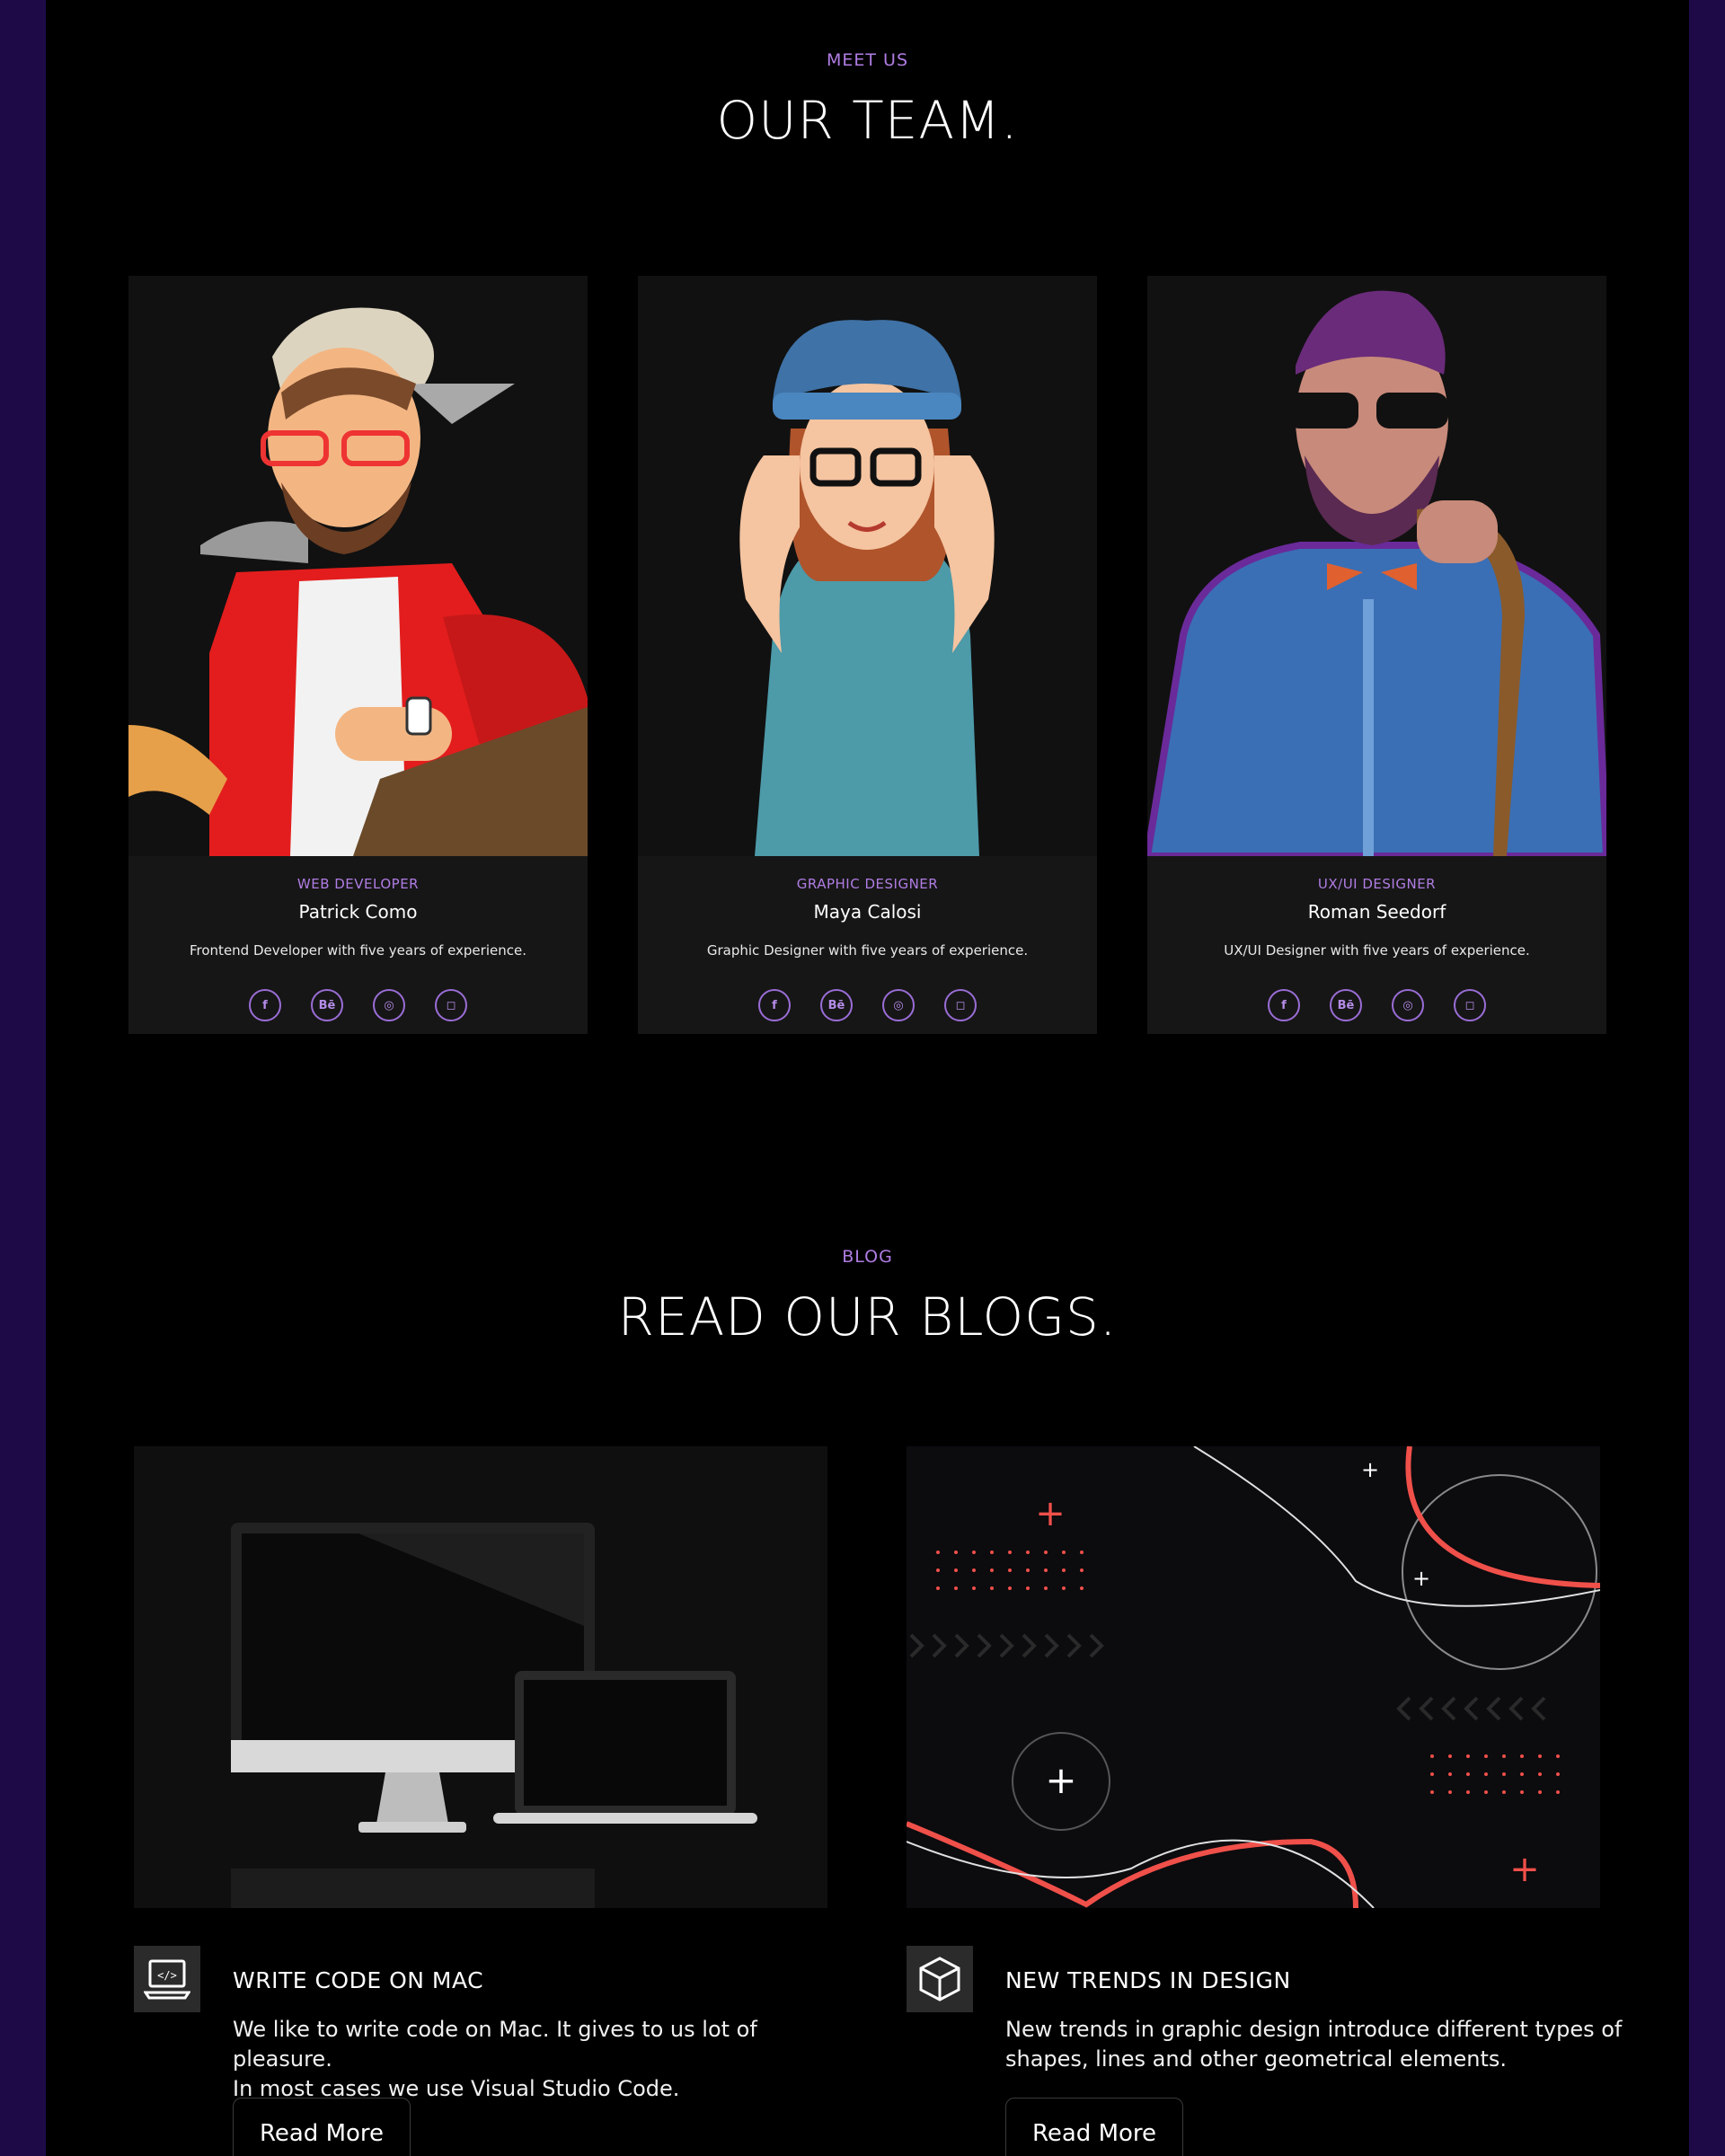 The height and width of the screenshot is (2156, 1725). What do you see at coordinates (1148, 1980) in the screenshot?
I see `blog-title-trends: NEW TRENDS IN DESIGN` at bounding box center [1148, 1980].